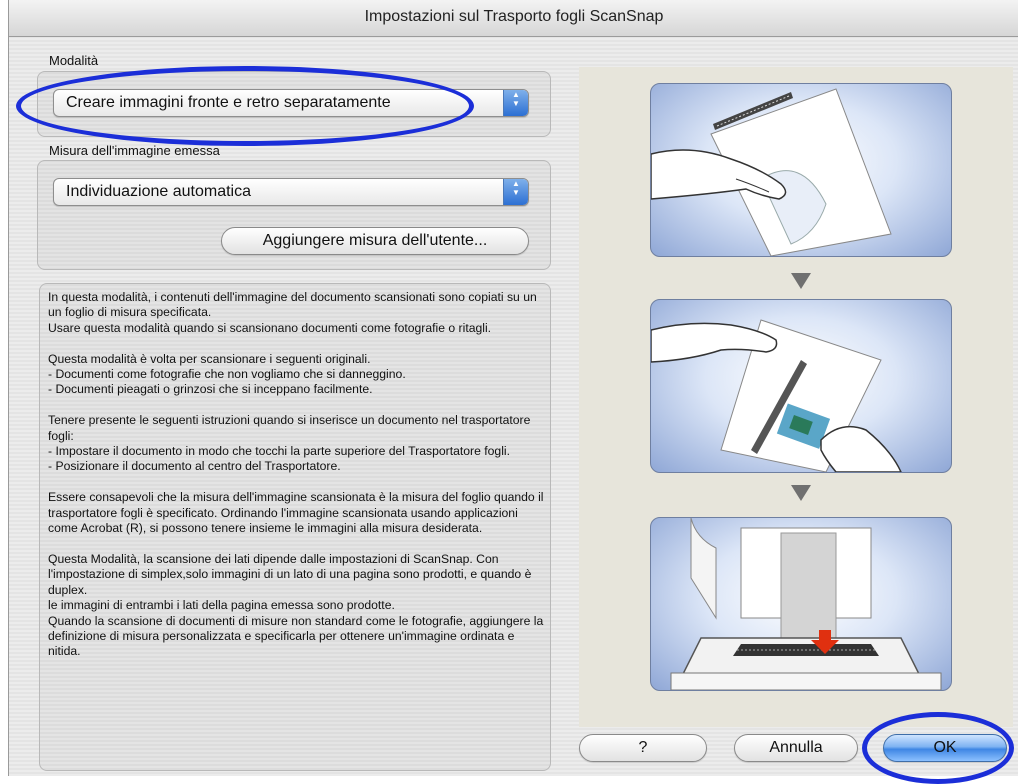 The height and width of the screenshot is (784, 1018). Describe the element at coordinates (291, 192) in the screenshot. I see `output-size-popup: Individuazione automatica ▲ ▼` at that location.